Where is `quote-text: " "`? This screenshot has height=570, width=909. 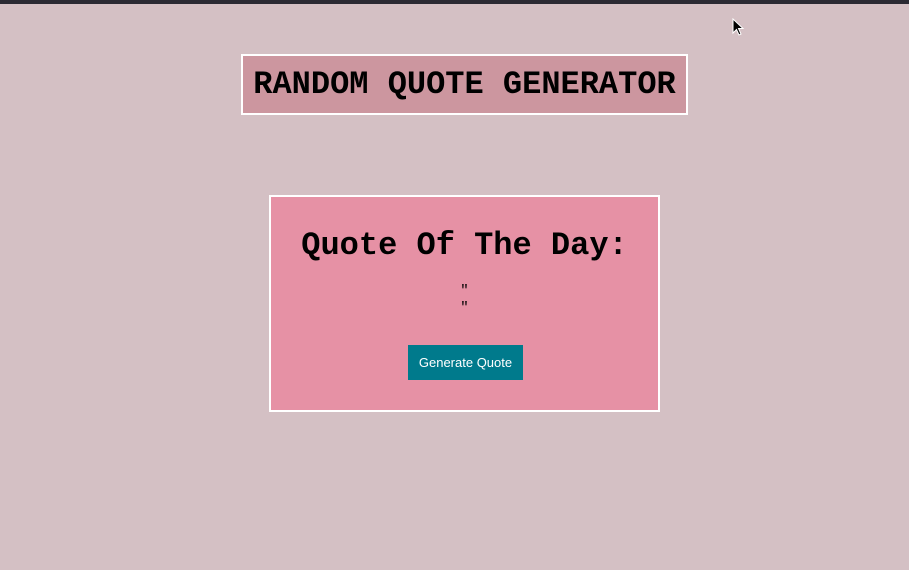 quote-text: " " is located at coordinates (464, 300).